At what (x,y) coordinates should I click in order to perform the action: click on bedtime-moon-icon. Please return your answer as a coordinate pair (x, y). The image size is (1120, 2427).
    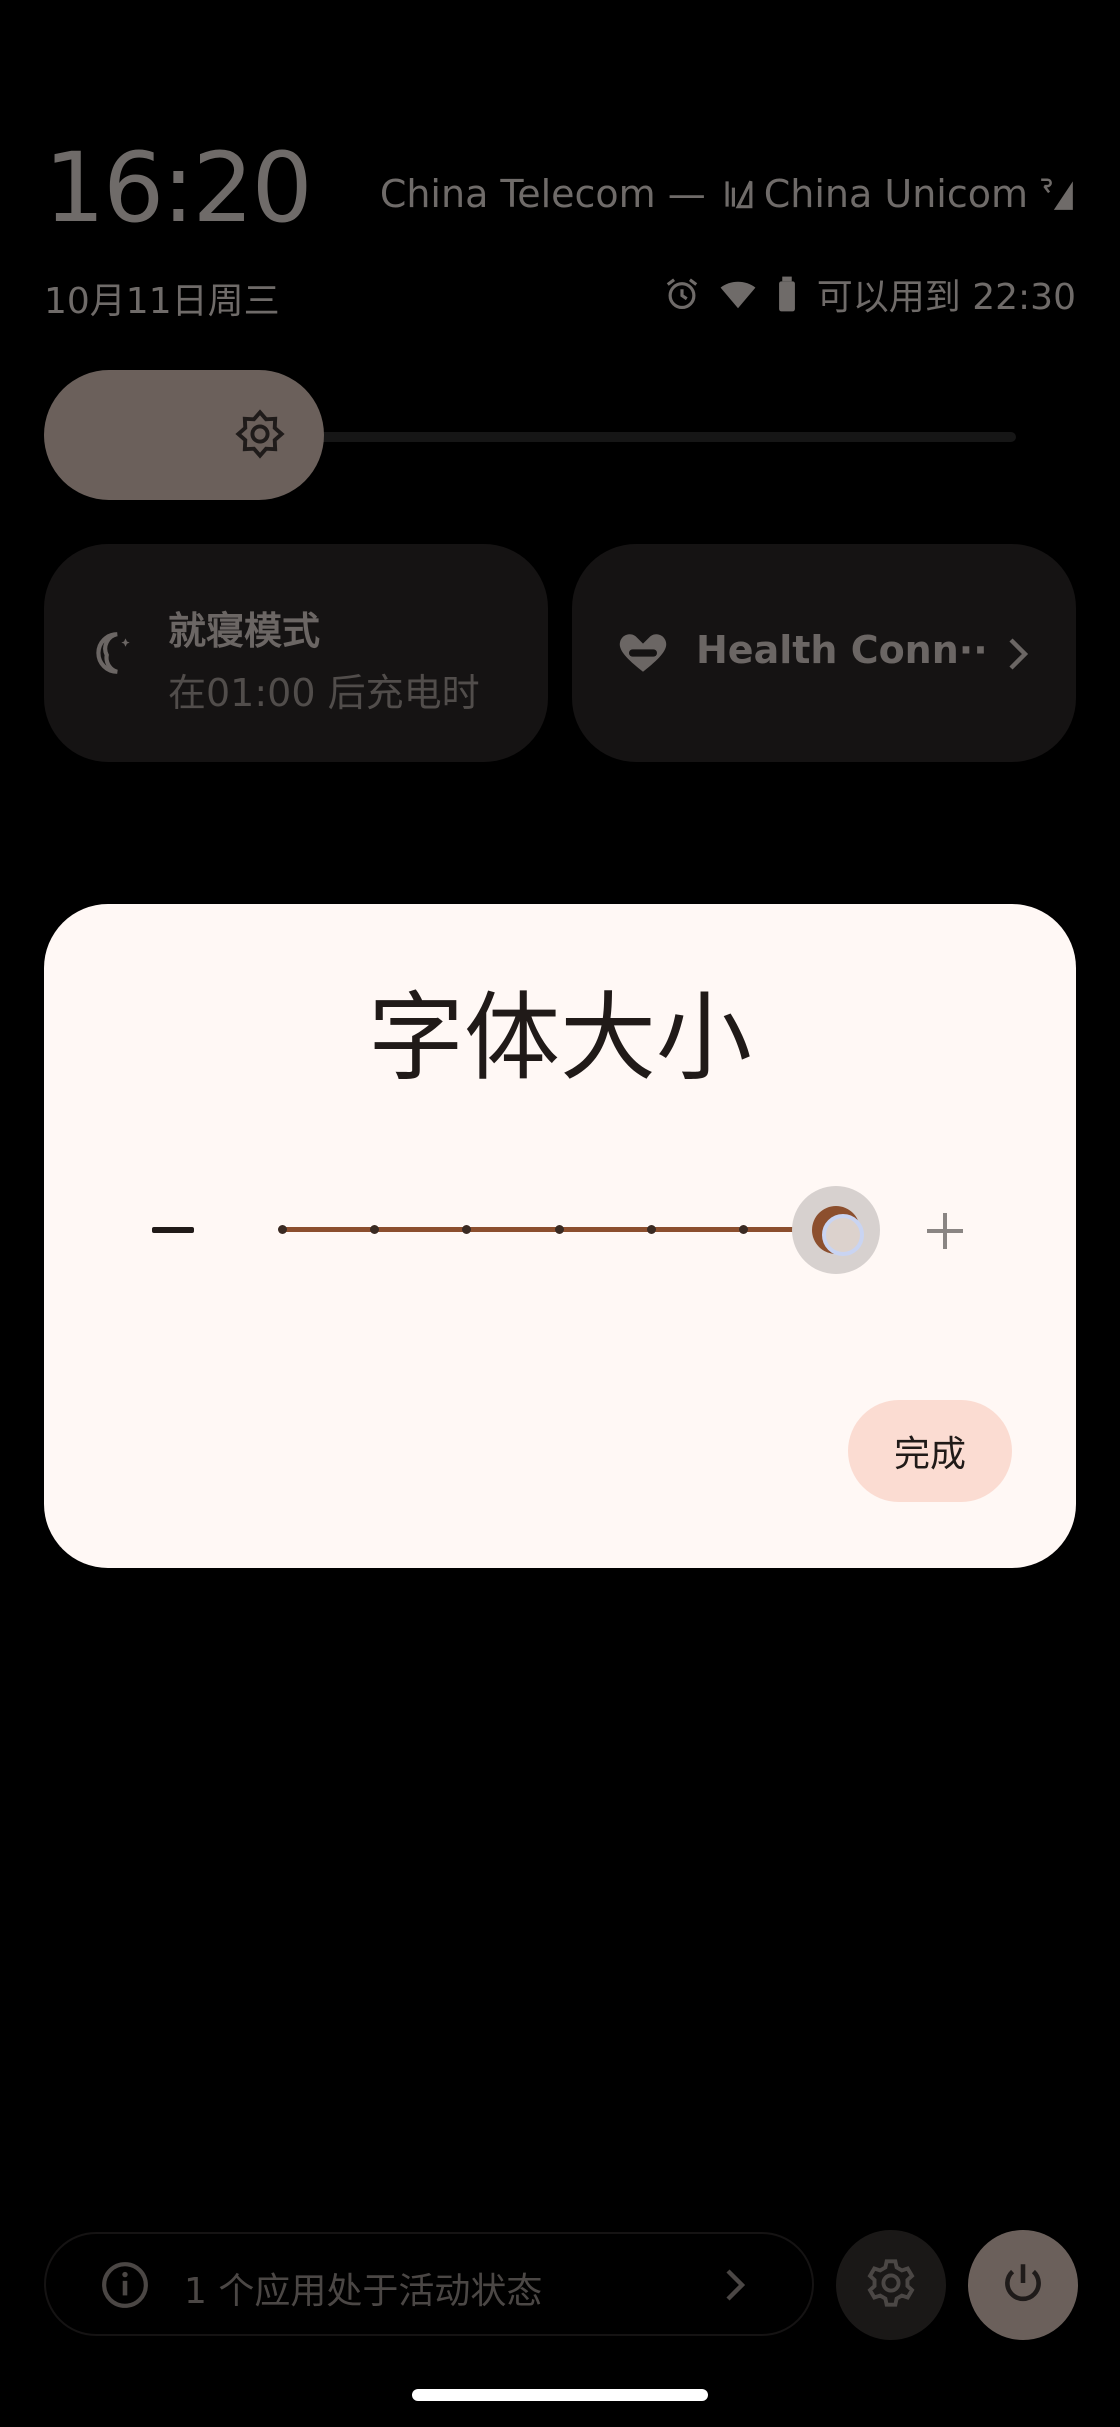
    Looking at the image, I should click on (113, 653).